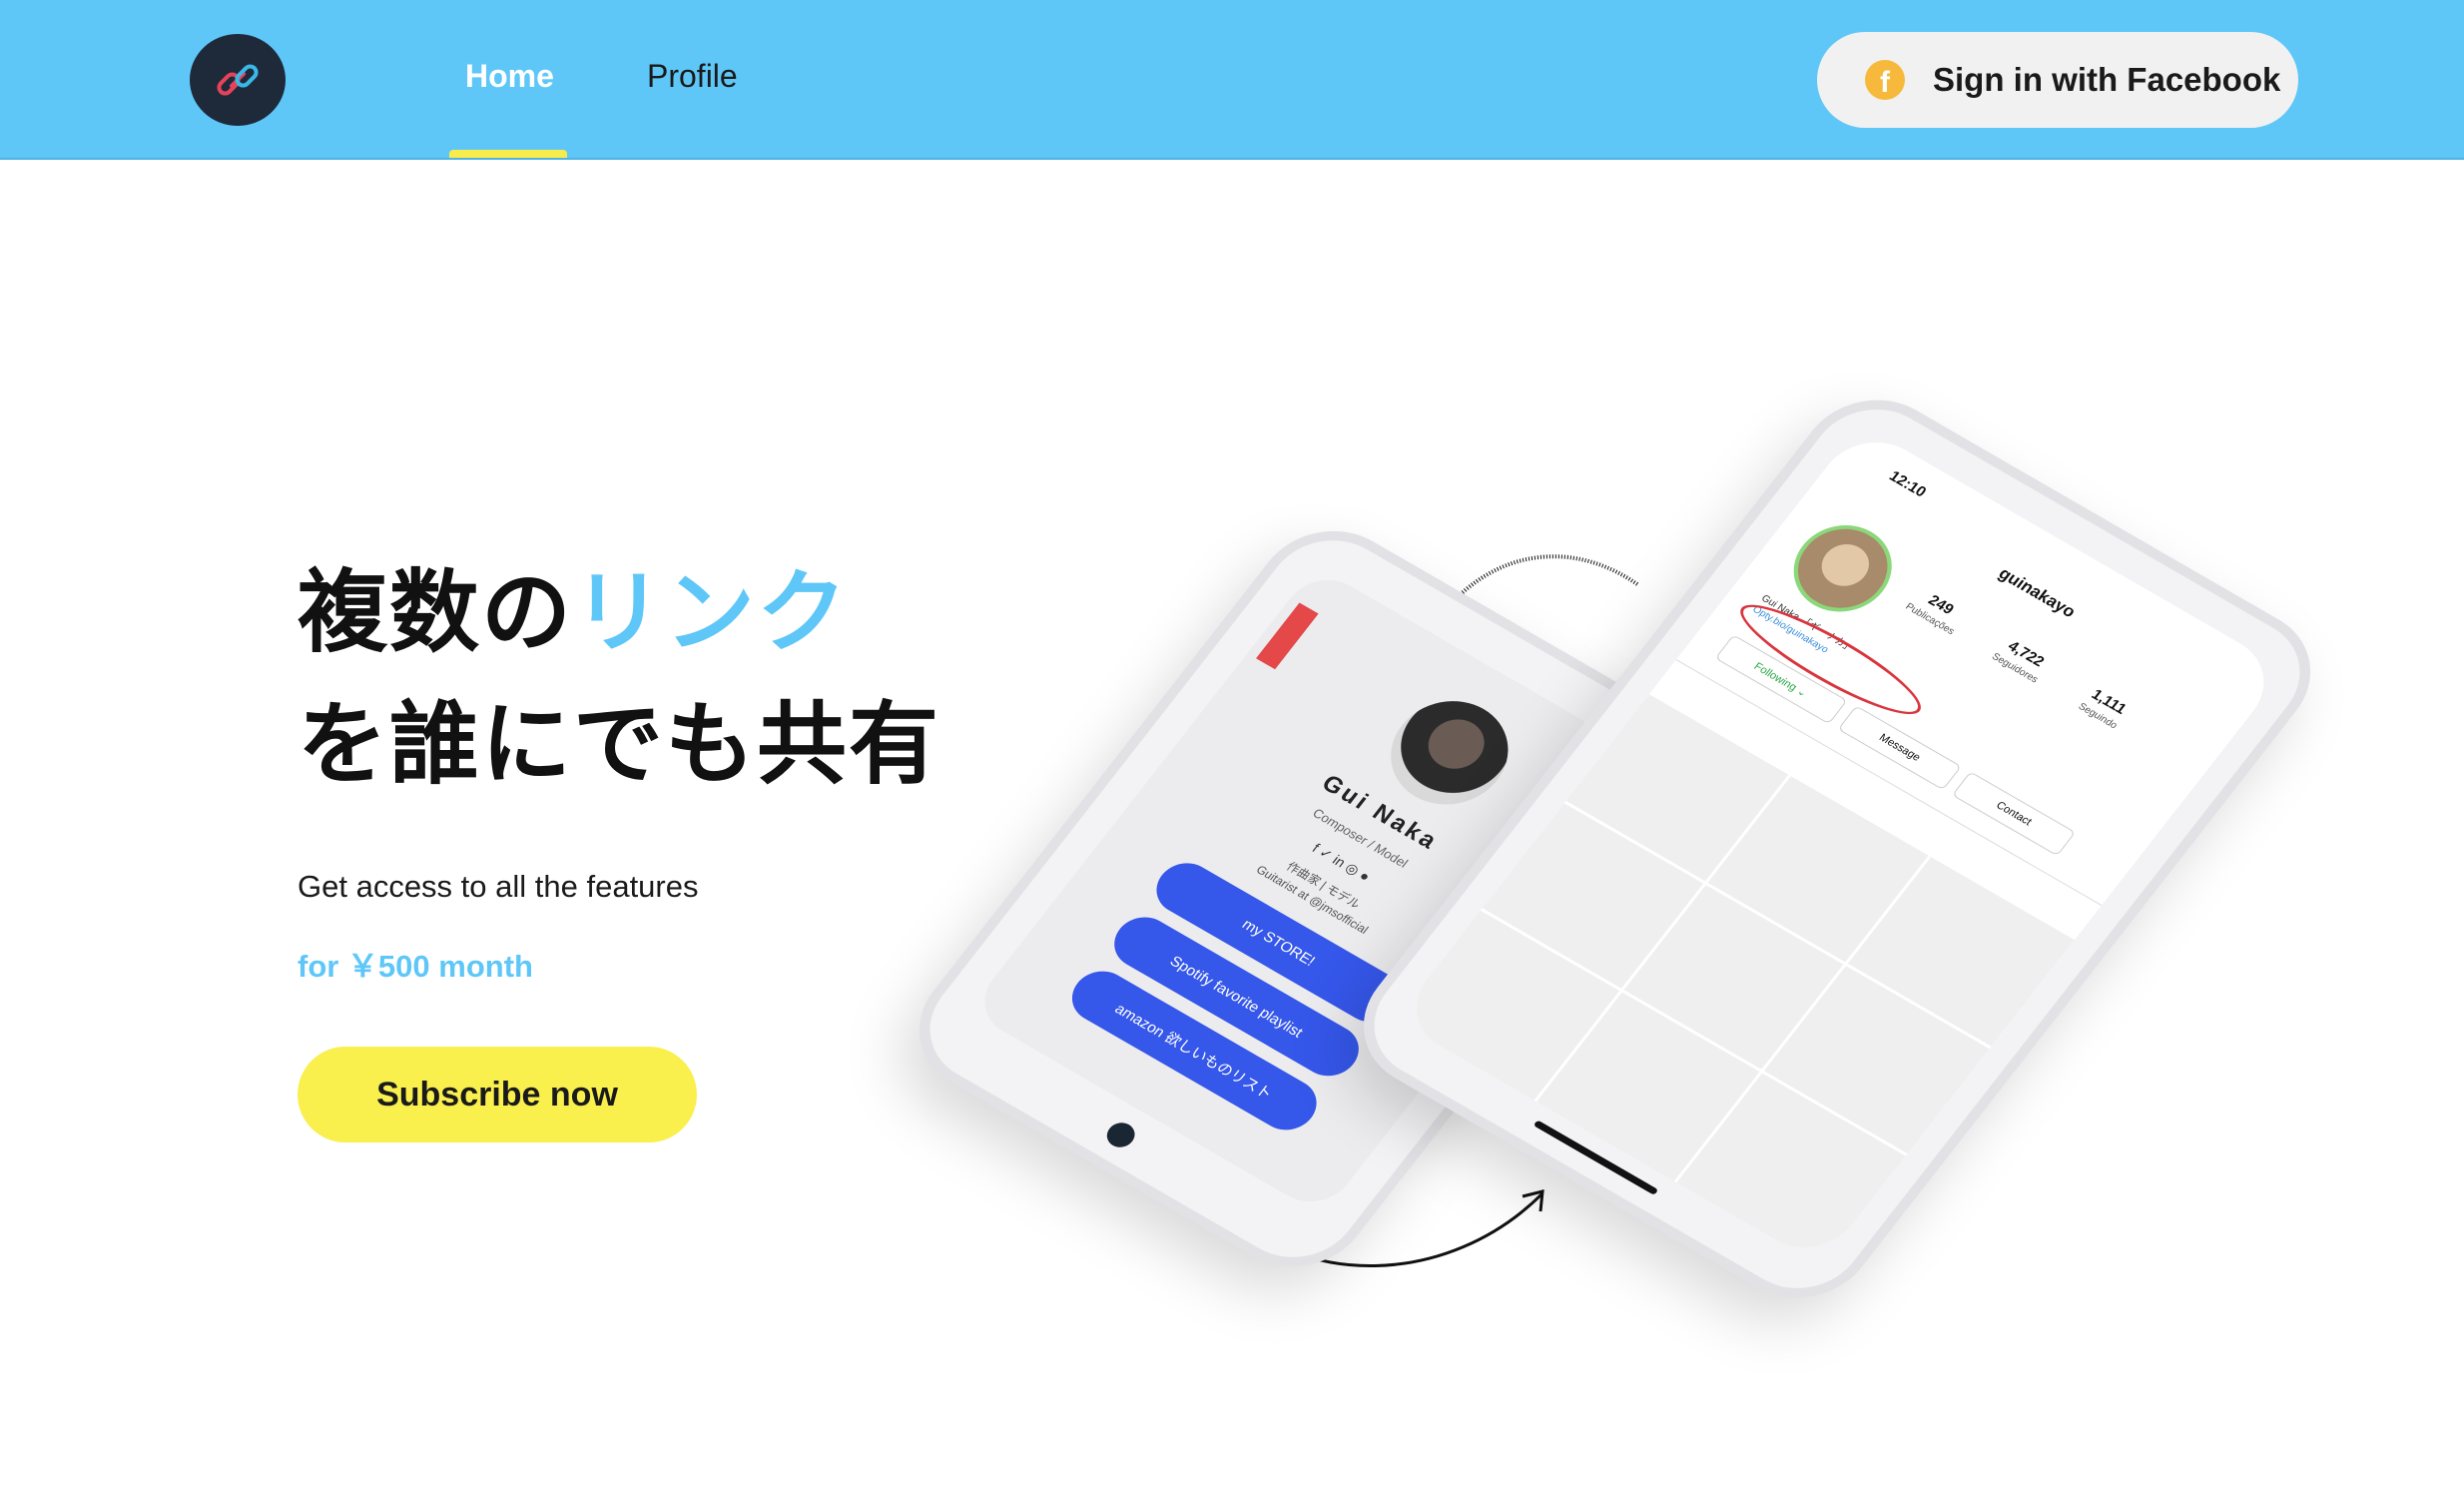 This screenshot has width=2464, height=1496. Describe the element at coordinates (435, 613) in the screenshot. I see `headline-part1: 複数の` at that location.